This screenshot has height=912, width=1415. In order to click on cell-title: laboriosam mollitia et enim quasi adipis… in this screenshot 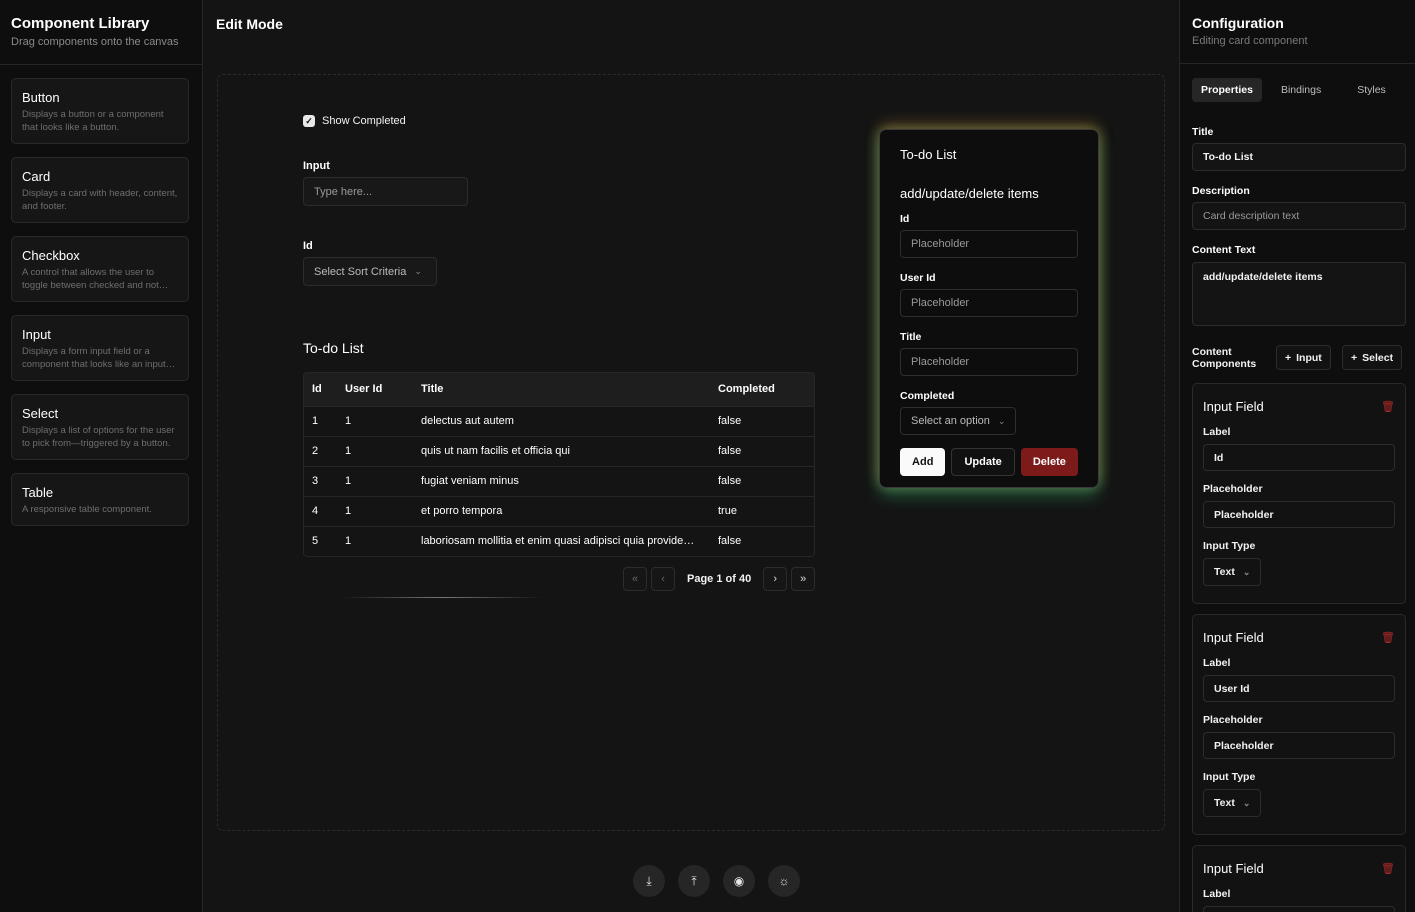, I will do `click(561, 540)`.